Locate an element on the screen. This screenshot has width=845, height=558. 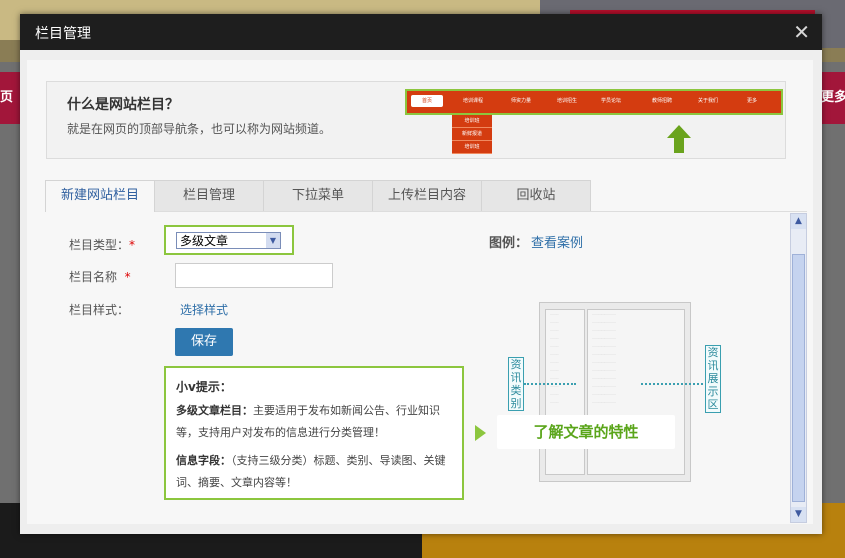
dialog-header: 栏目管理 ✕ is located at coordinates (421, 32).